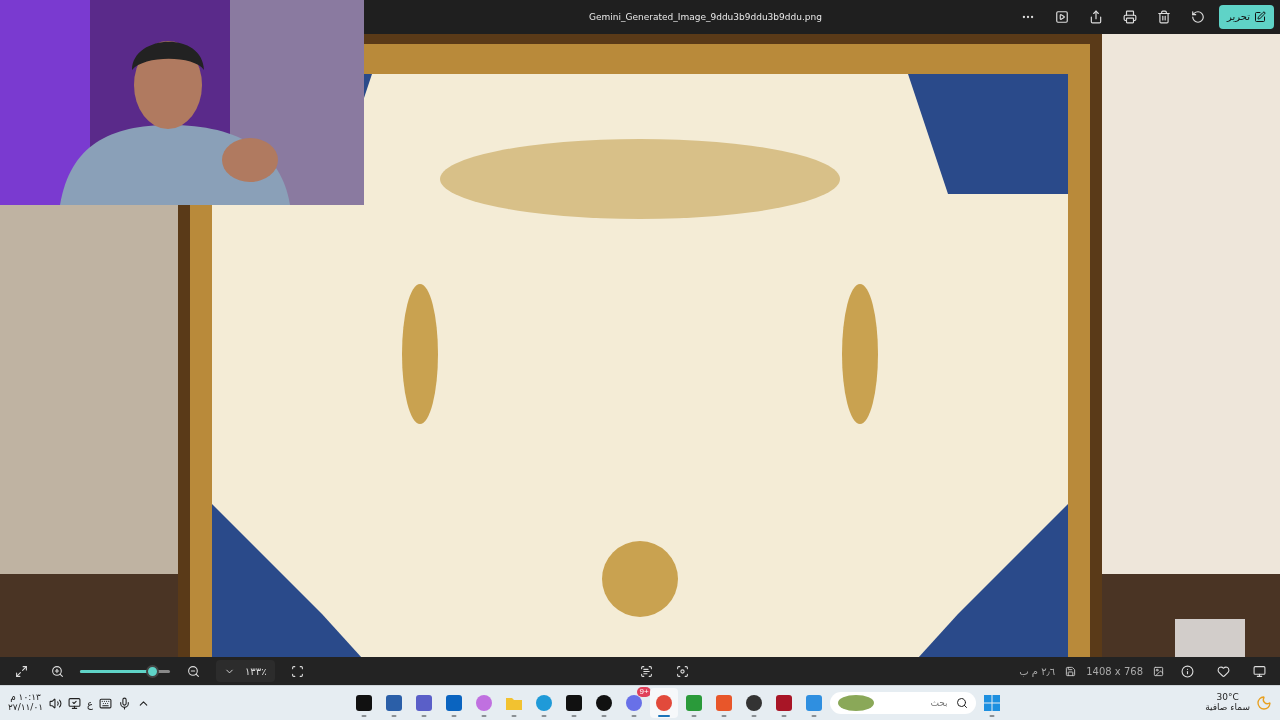 The width and height of the screenshot is (1280, 720). Describe the element at coordinates (125, 671) in the screenshot. I see `zoom-slider` at that location.